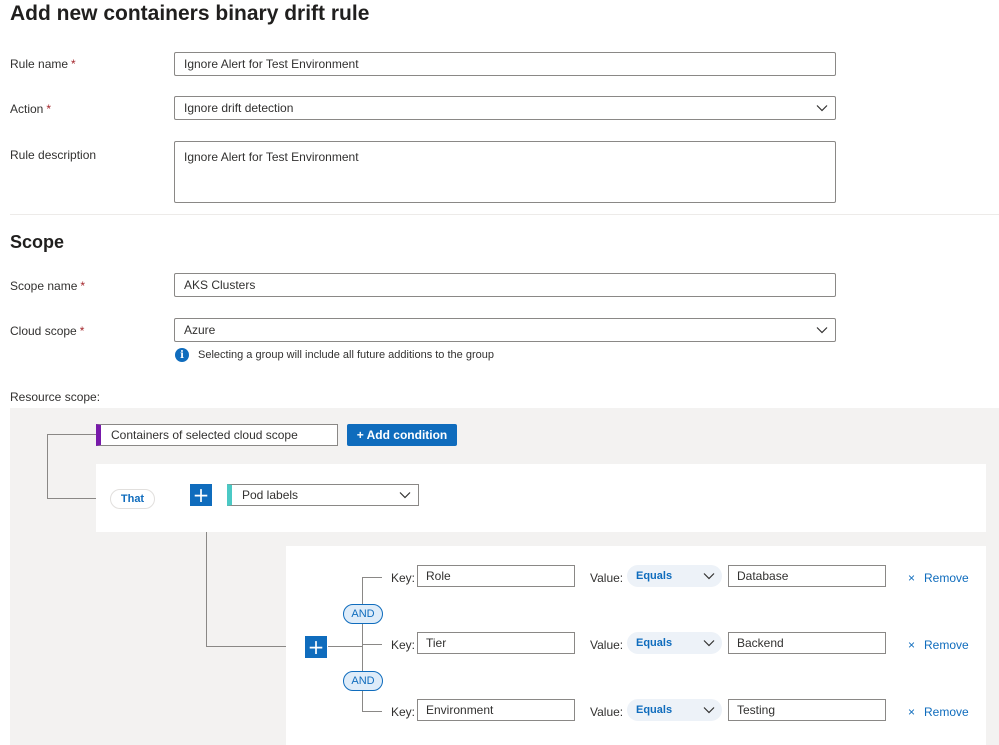  What do you see at coordinates (270, 495) in the screenshot?
I see `criteria-value: Pod labels` at bounding box center [270, 495].